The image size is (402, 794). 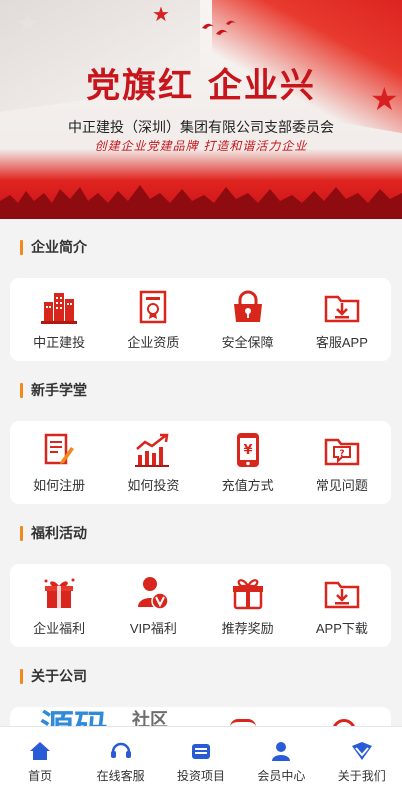 What do you see at coordinates (361, 776) in the screenshot?
I see `nav-item-label: 关于我们` at bounding box center [361, 776].